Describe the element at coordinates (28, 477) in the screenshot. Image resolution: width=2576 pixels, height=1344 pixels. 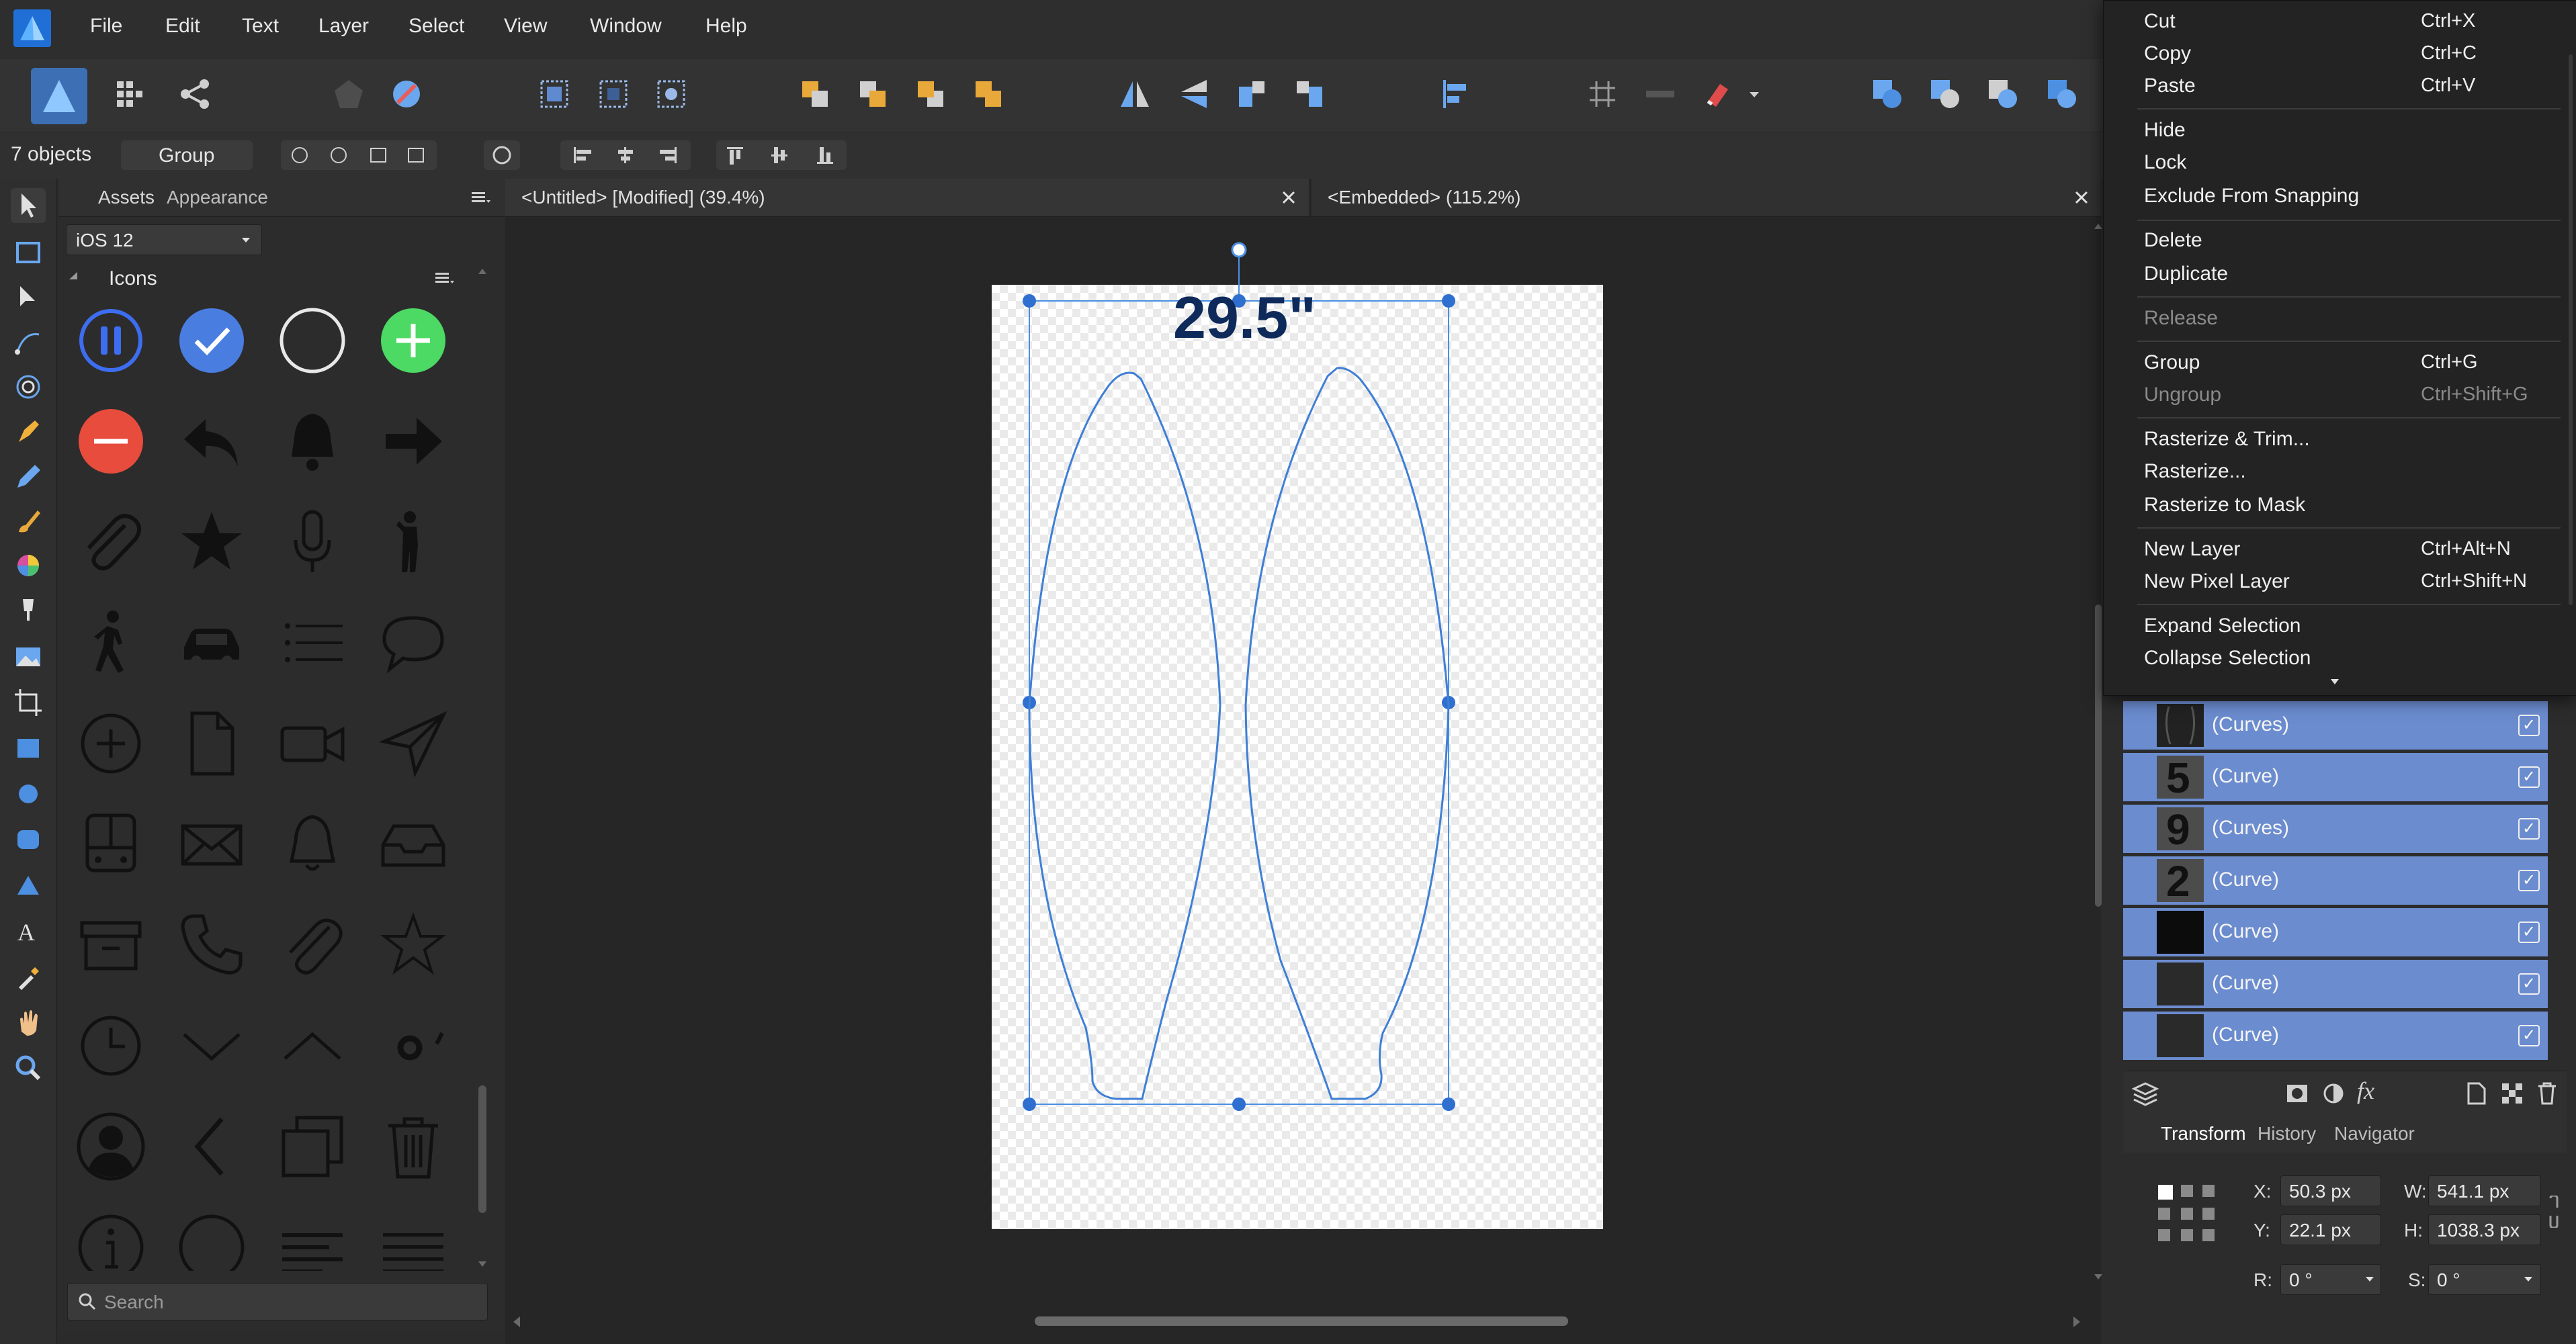
I see `pencil-tool` at that location.